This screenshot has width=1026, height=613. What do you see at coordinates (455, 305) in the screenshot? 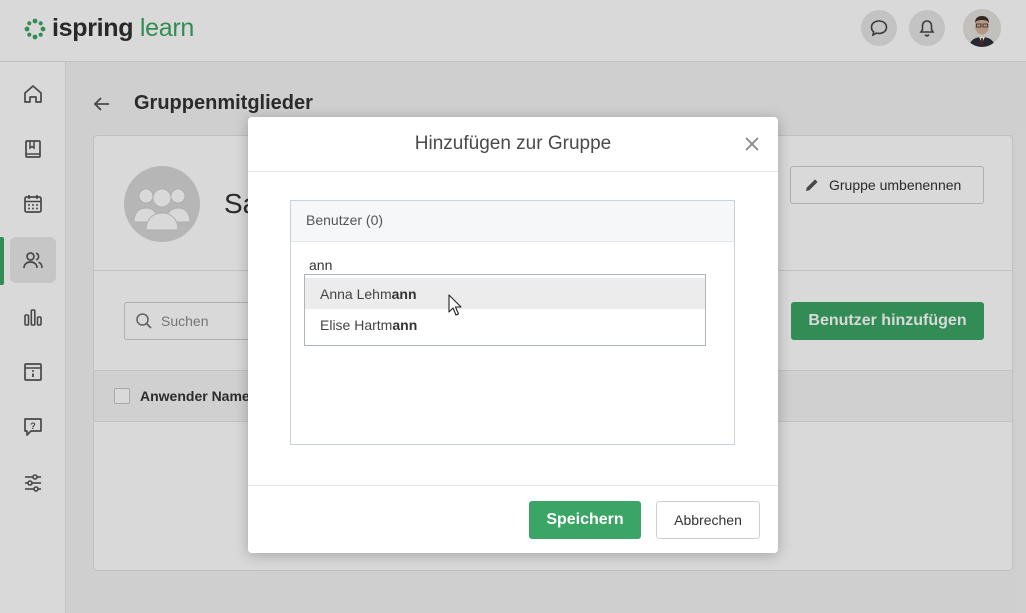
I see `mouse-pointer-icon` at bounding box center [455, 305].